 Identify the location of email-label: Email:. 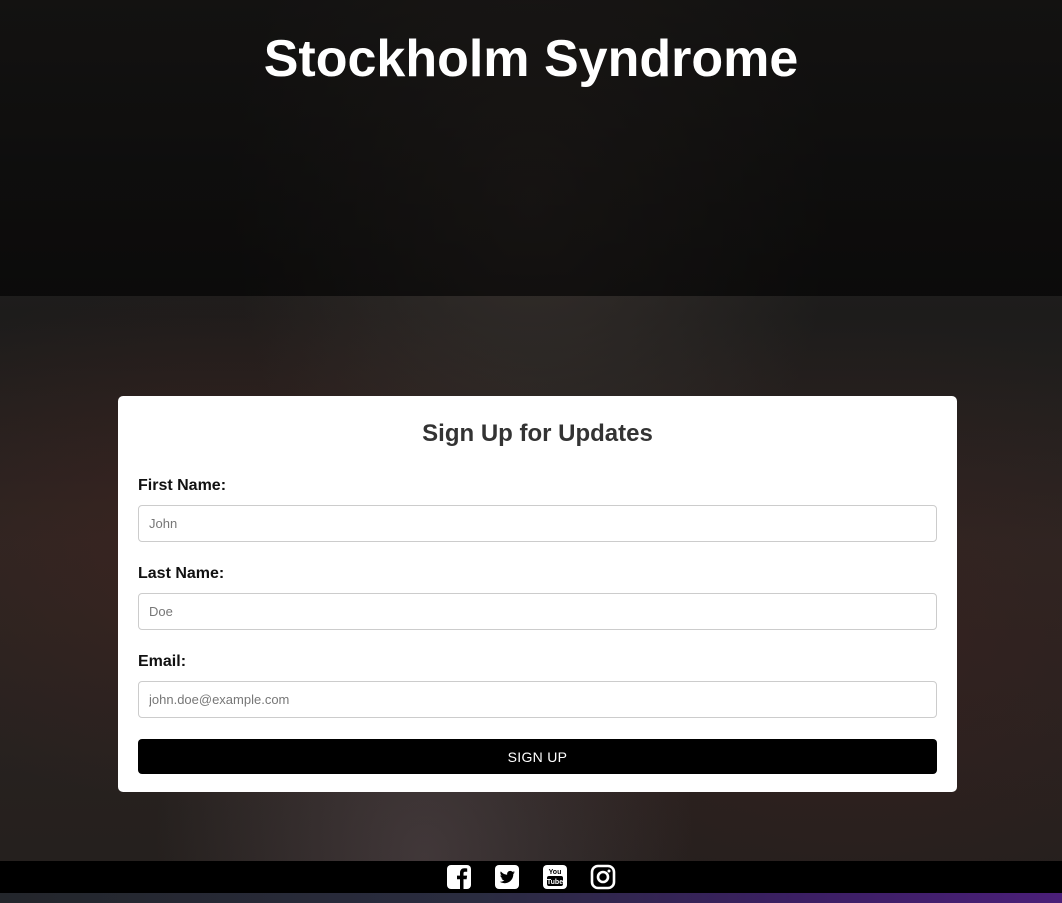
(162, 661).